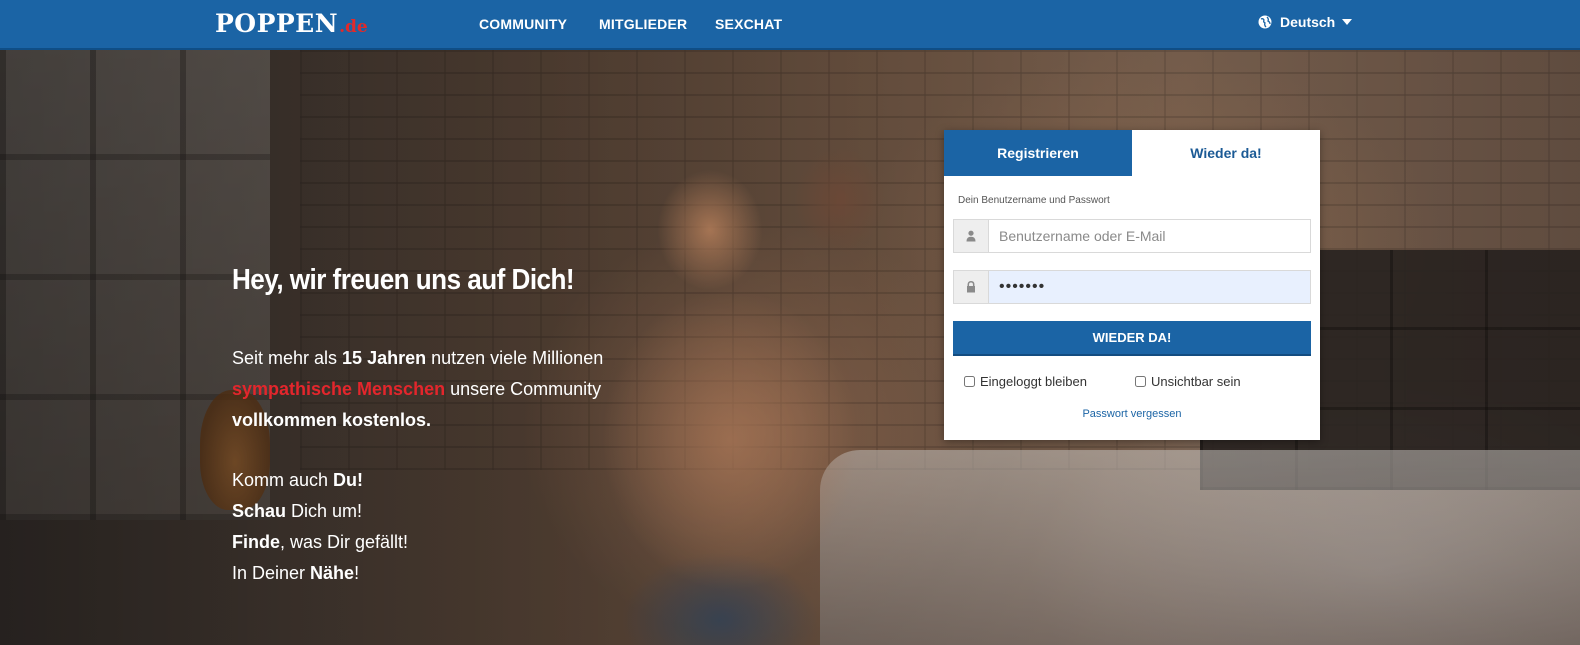 Image resolution: width=1580 pixels, height=645 pixels. I want to click on auth-tabs: Registrieren Wieder da!, so click(1132, 153).